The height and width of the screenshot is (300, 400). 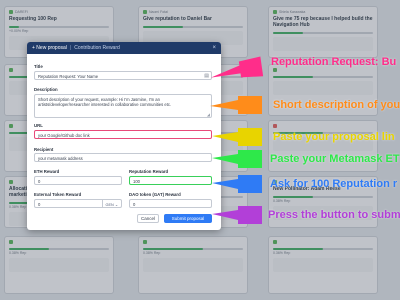 What do you see at coordinates (237, 67) in the screenshot?
I see `arrow-title` at bounding box center [237, 67].